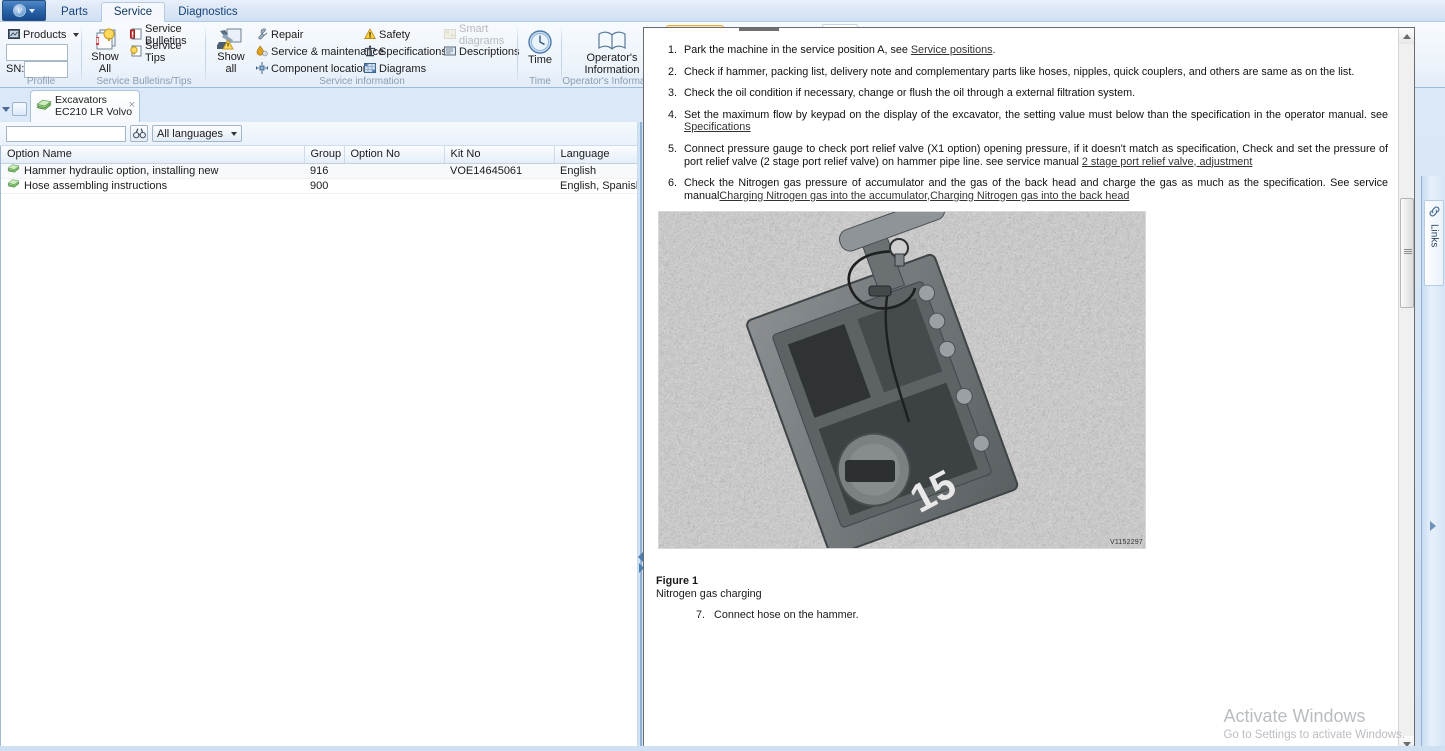 This screenshot has width=1445, height=751. I want to click on find-button, so click(139, 133).